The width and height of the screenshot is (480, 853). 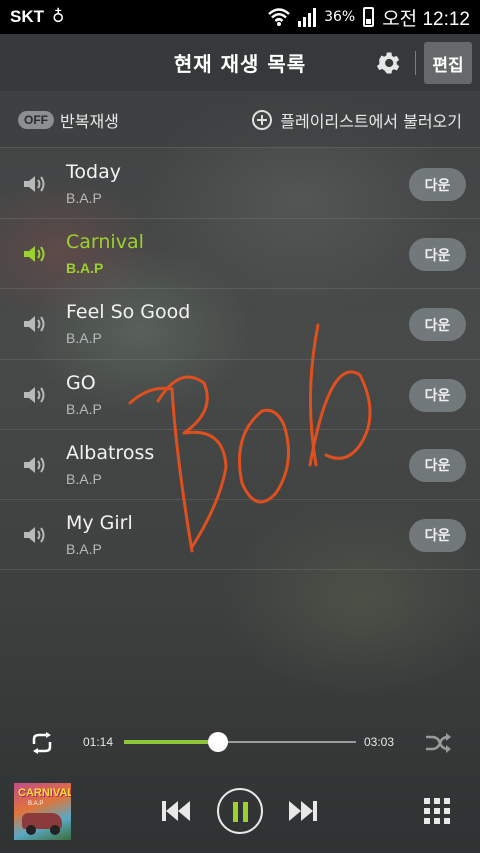 I want to click on player-controls: CARNIVAL B.A.P, so click(x=240, y=811).